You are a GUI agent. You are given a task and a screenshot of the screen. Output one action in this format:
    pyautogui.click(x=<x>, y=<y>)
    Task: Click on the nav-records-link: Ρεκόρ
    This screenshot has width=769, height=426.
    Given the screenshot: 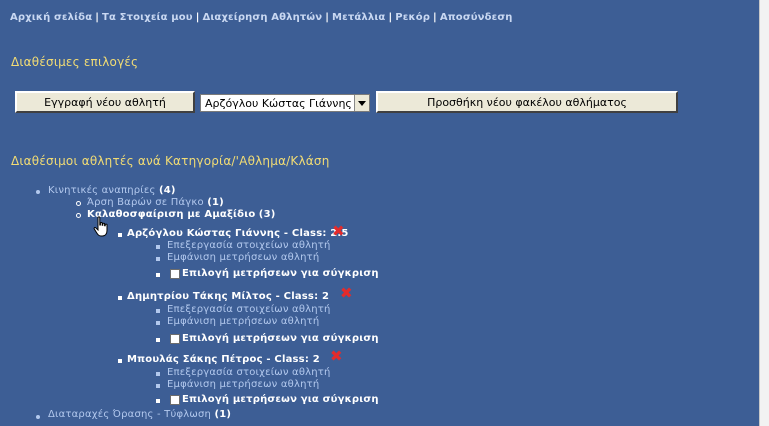 What is the action you would take?
    pyautogui.click(x=412, y=17)
    